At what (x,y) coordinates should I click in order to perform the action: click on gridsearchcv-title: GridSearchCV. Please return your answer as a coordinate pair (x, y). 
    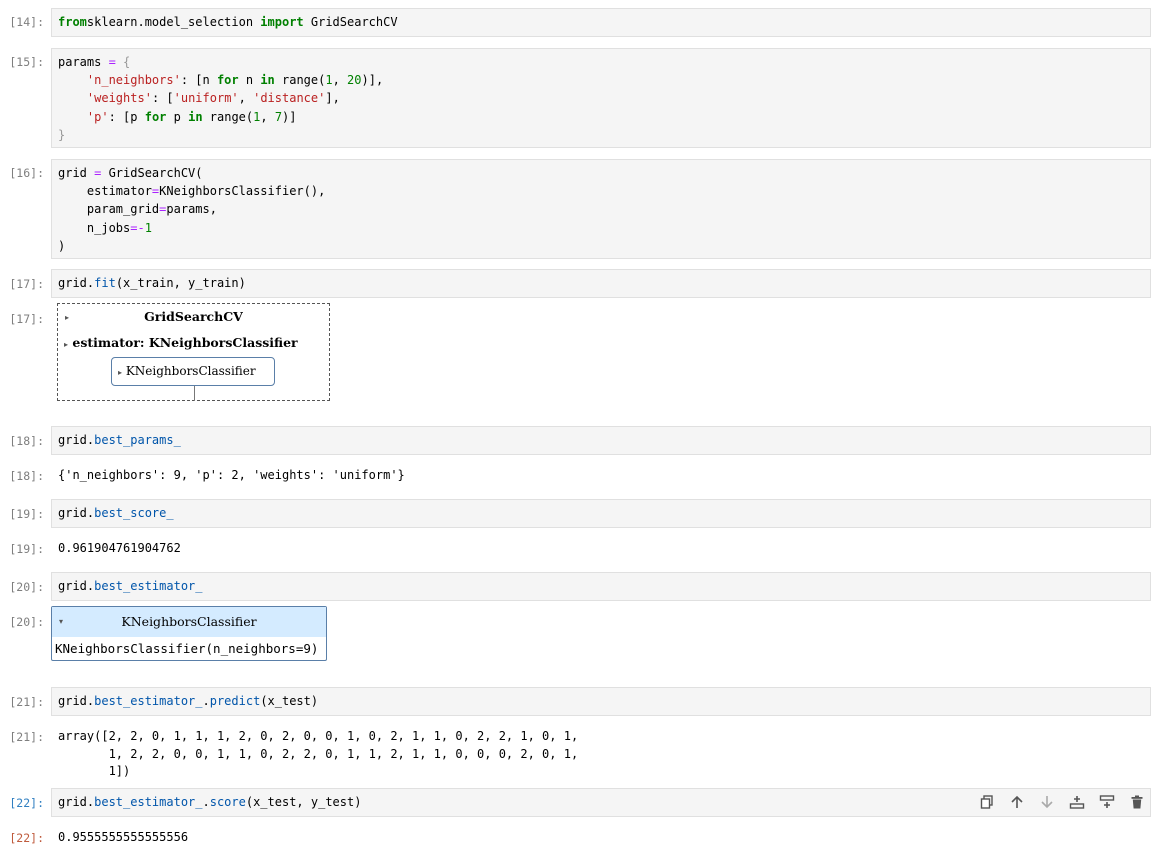
    Looking at the image, I should click on (193, 316).